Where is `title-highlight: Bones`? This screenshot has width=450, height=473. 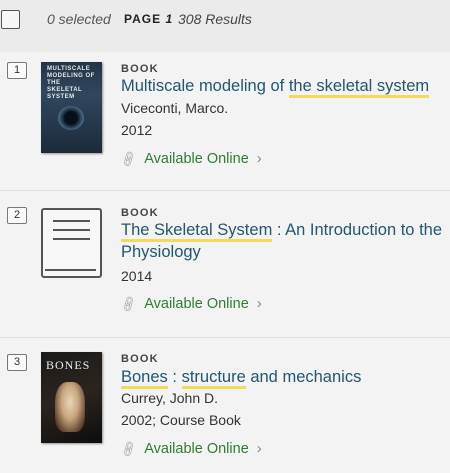
title-highlight: Bones is located at coordinates (144, 378).